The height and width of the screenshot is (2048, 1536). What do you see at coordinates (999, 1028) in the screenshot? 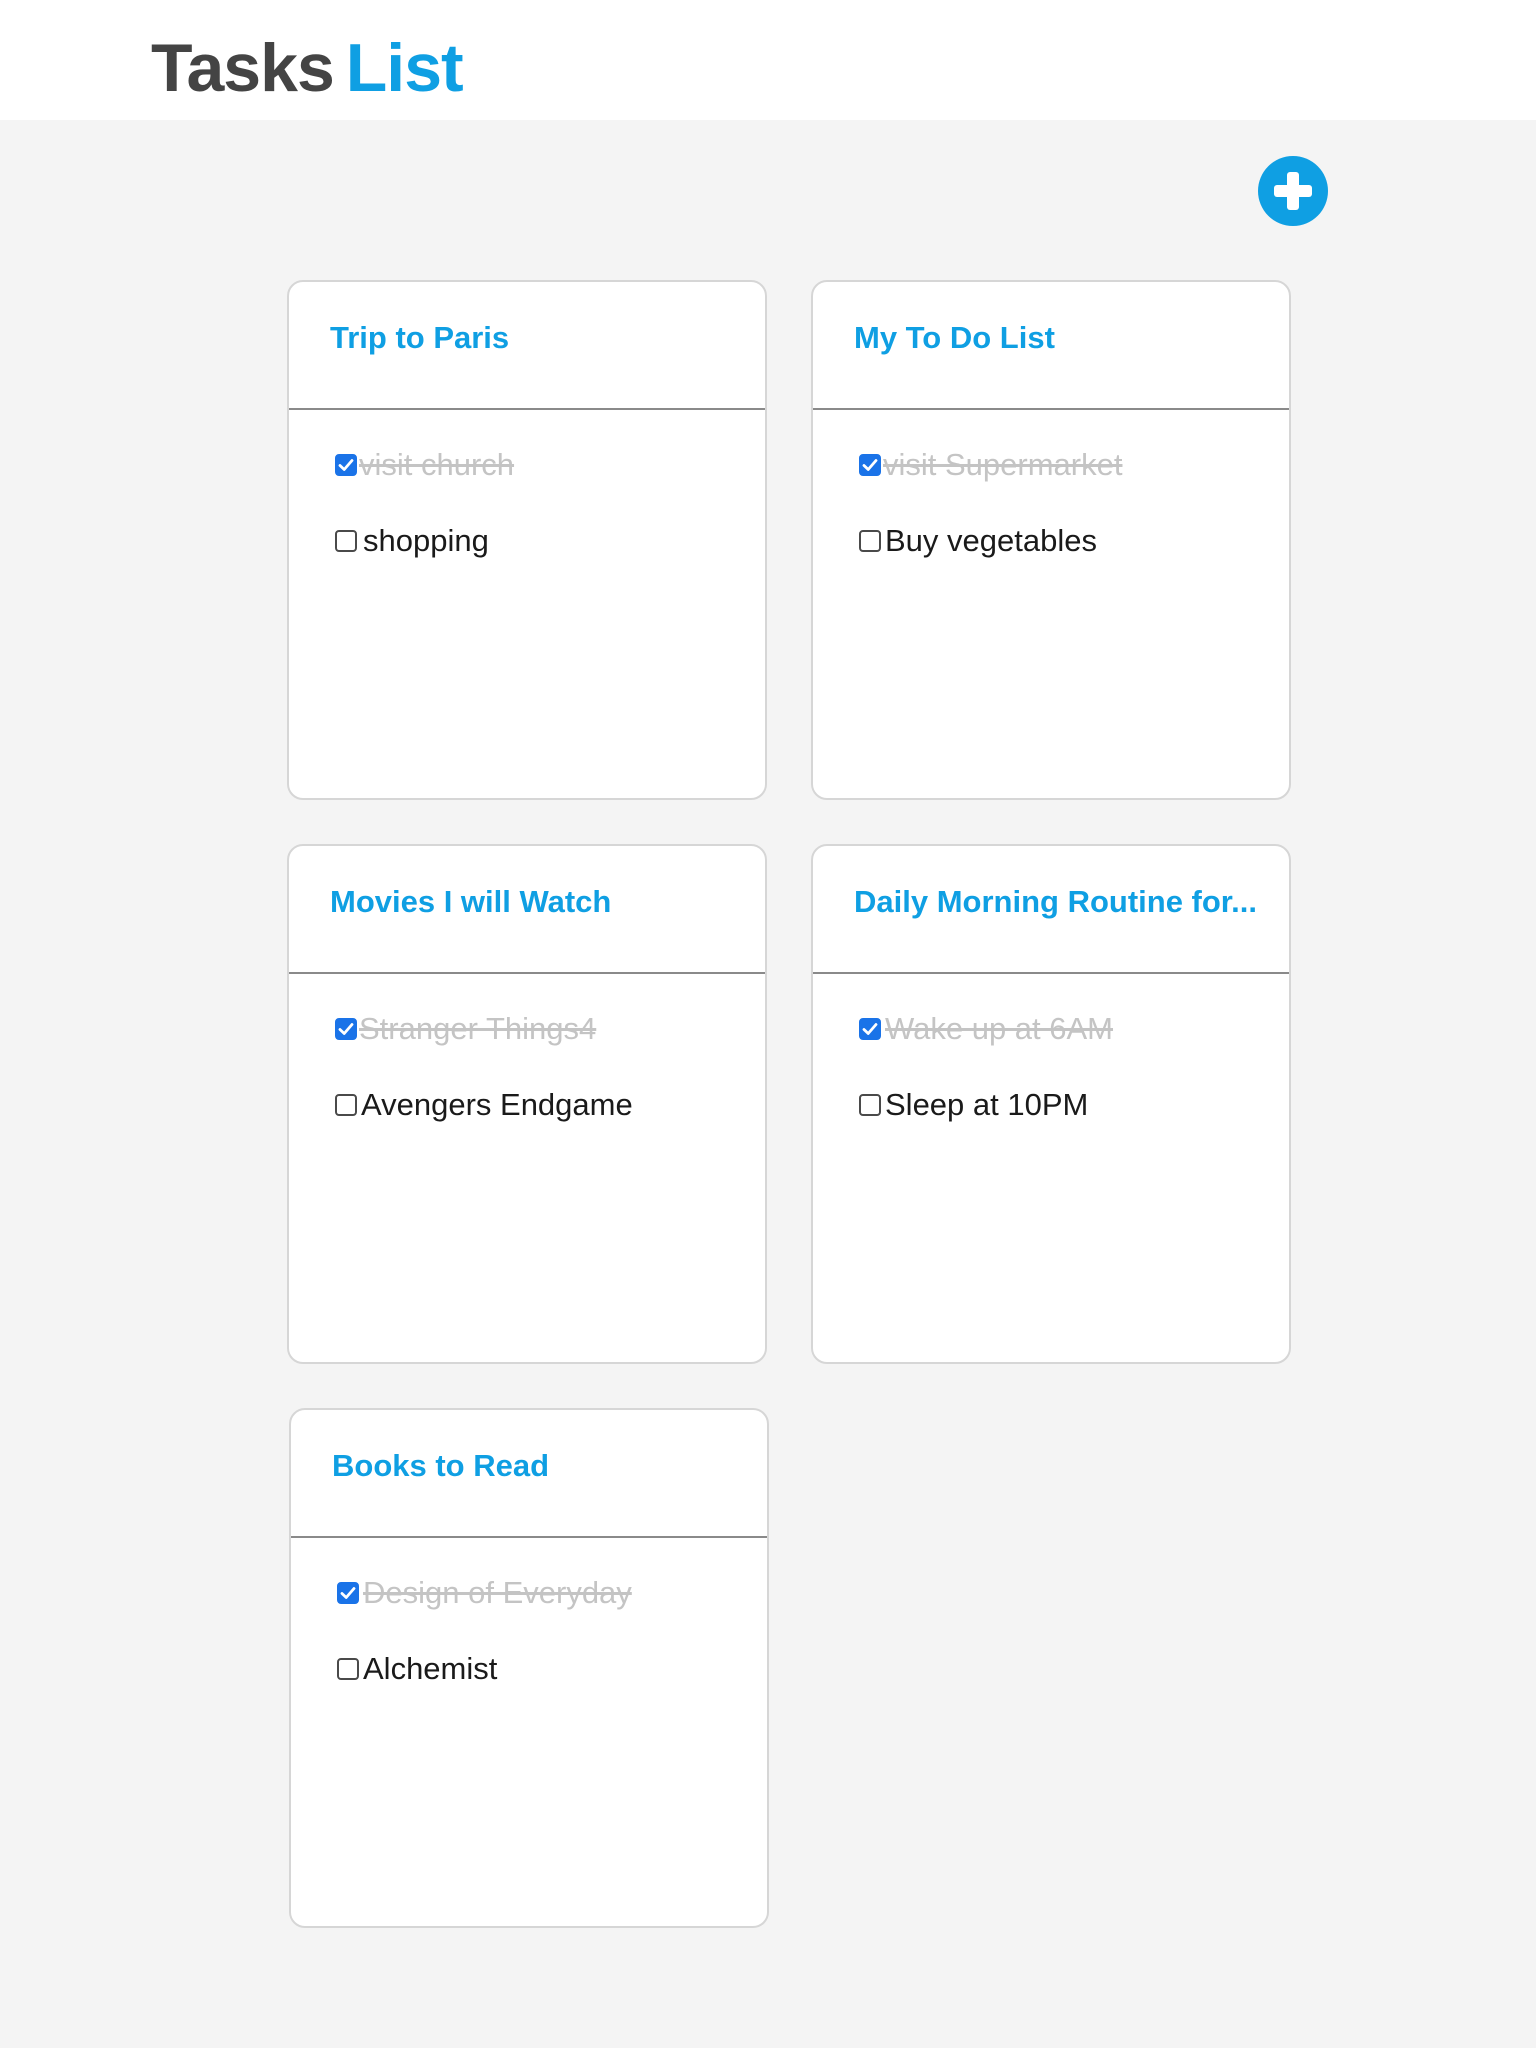
I see `task-label: Wake up at 6AM` at bounding box center [999, 1028].